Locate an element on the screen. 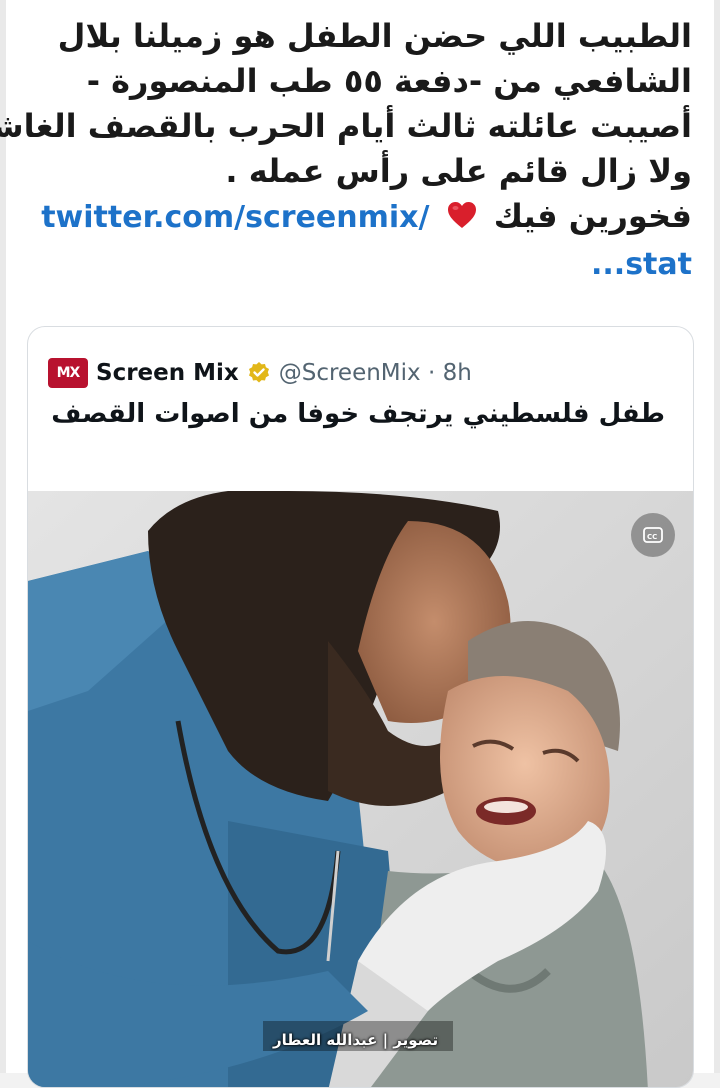  display-name: Screen Mix is located at coordinates (167, 373).